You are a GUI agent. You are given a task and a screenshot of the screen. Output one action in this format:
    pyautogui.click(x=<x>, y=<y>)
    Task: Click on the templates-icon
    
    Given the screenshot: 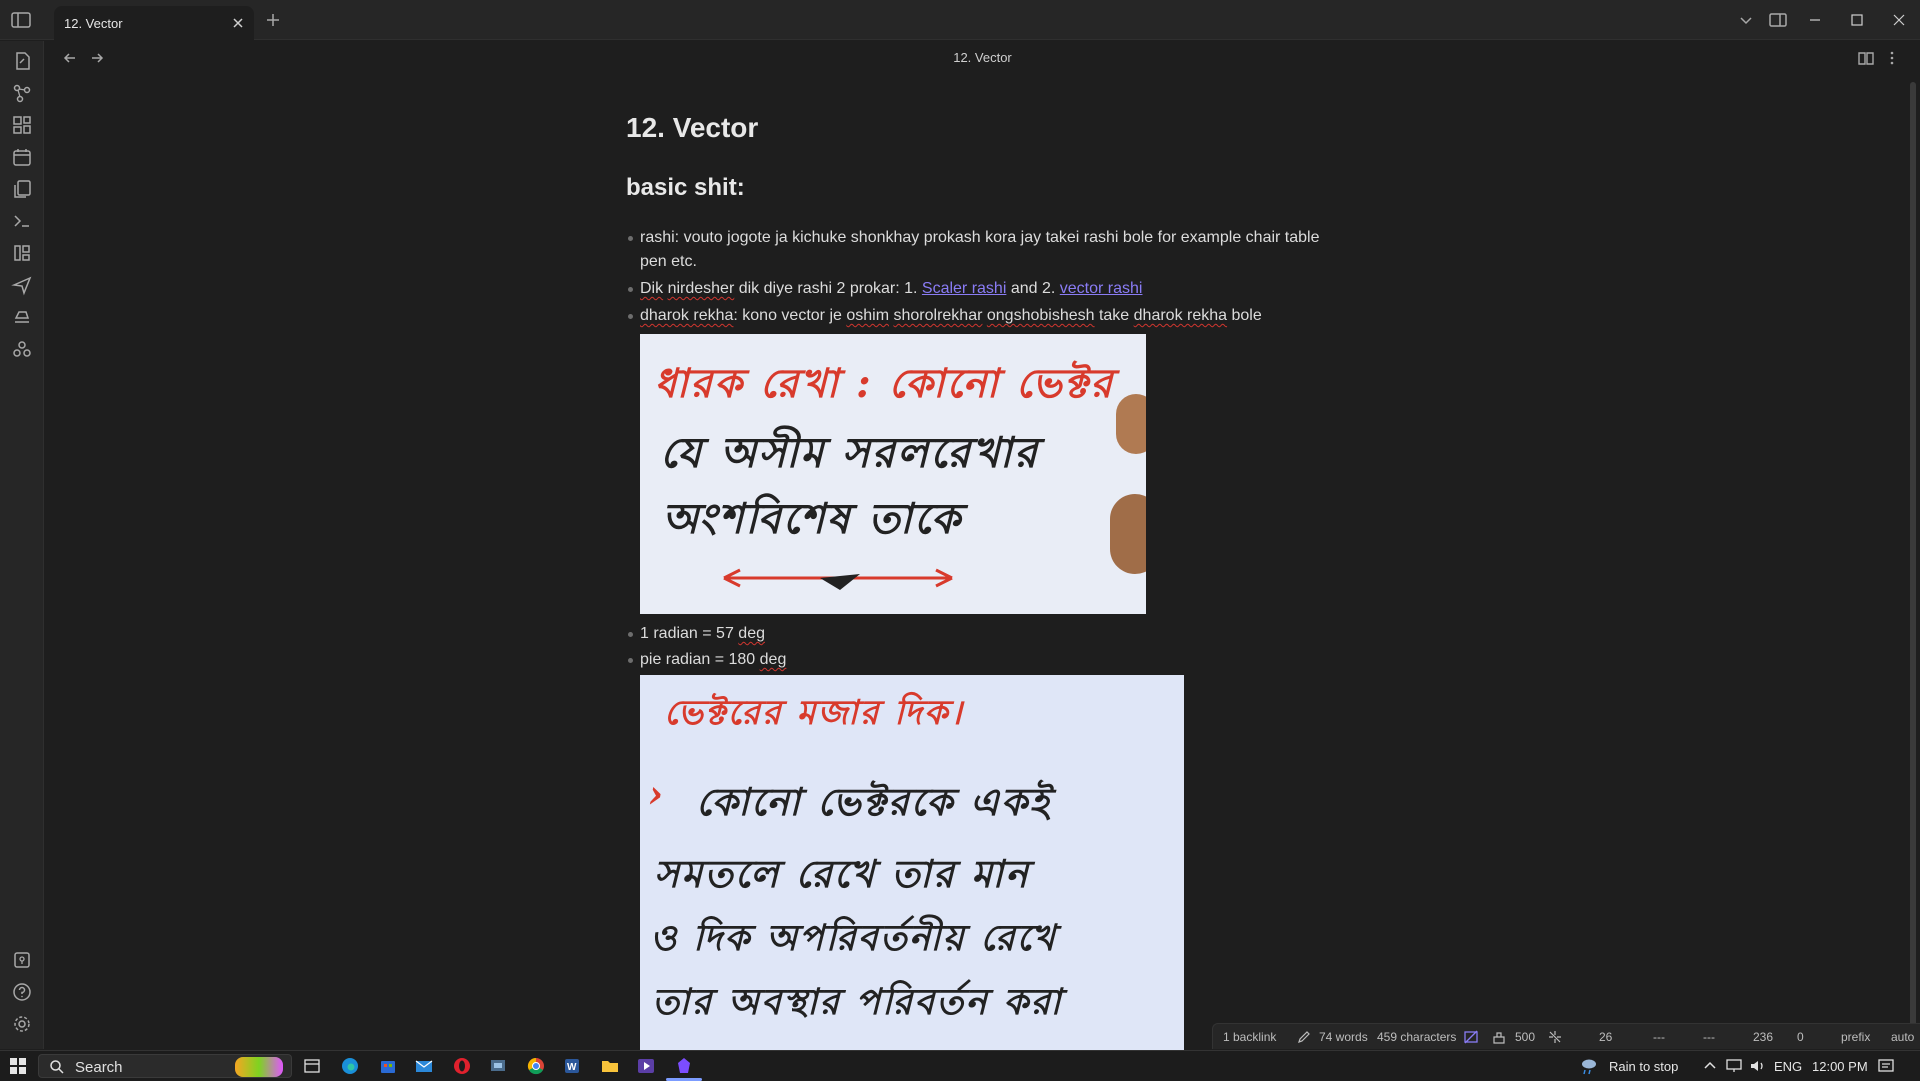 What is the action you would take?
    pyautogui.click(x=22, y=189)
    